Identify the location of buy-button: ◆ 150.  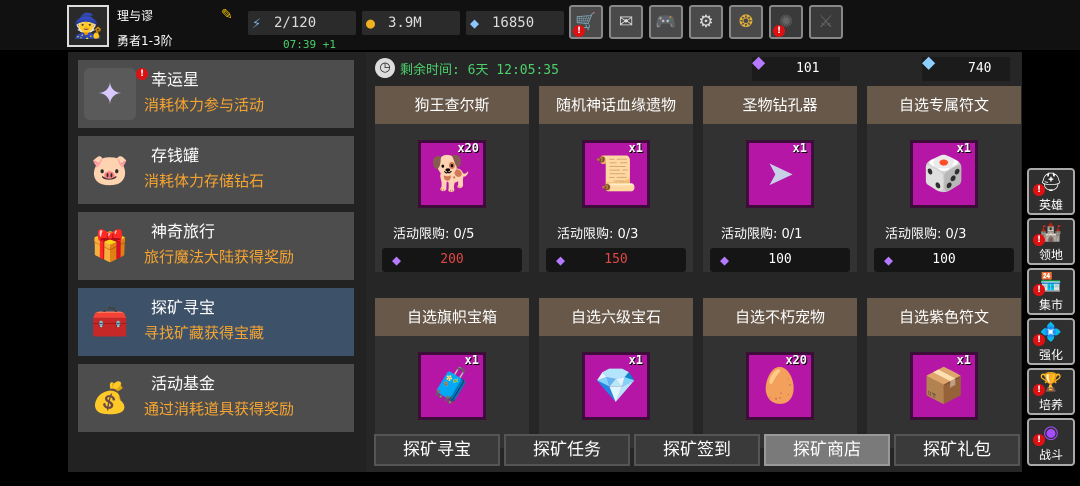
(616, 260).